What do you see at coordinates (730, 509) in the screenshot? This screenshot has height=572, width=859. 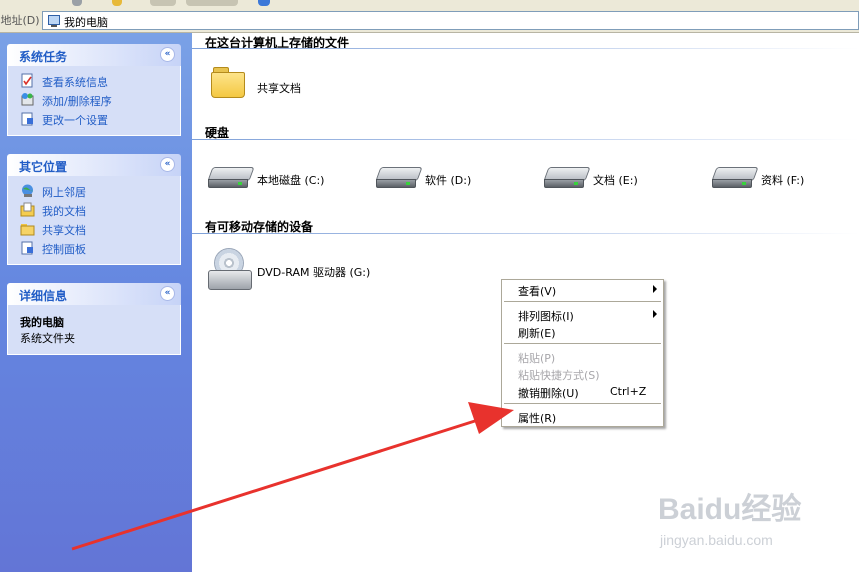 I see `watermark-logo: Baidu经验` at bounding box center [730, 509].